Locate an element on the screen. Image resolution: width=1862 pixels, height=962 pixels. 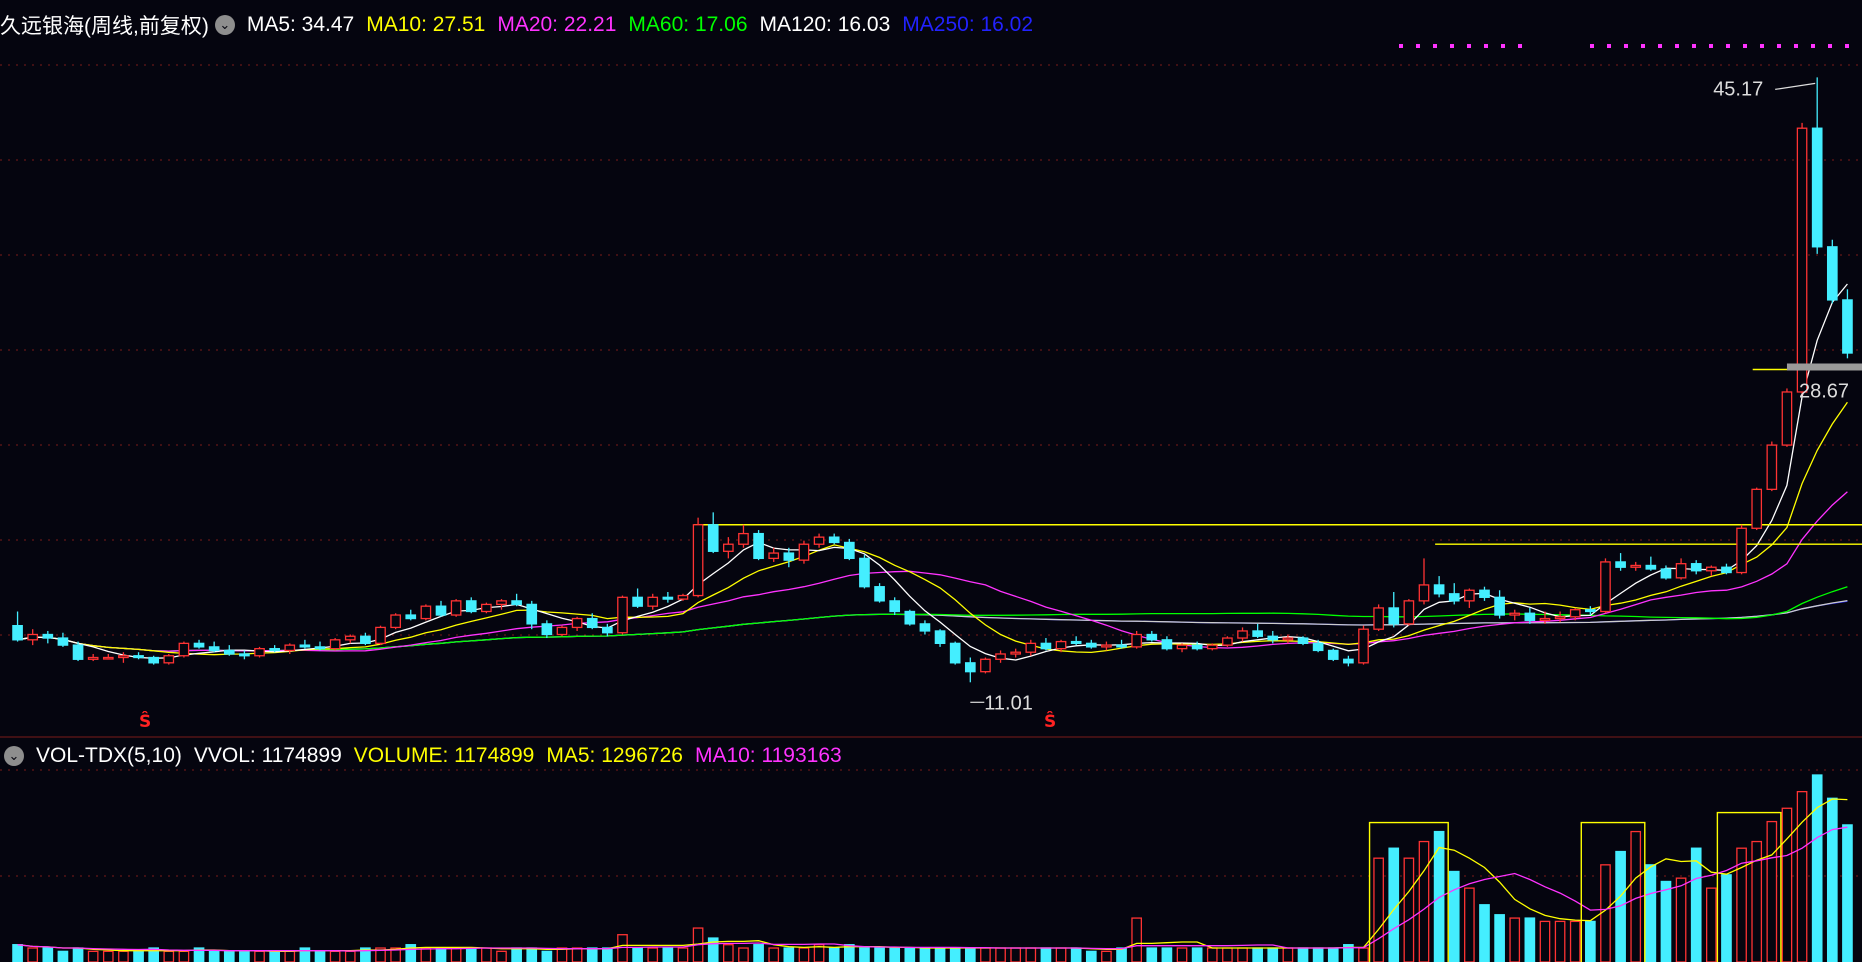
level-price-label: 28.67 is located at coordinates (1824, 391).